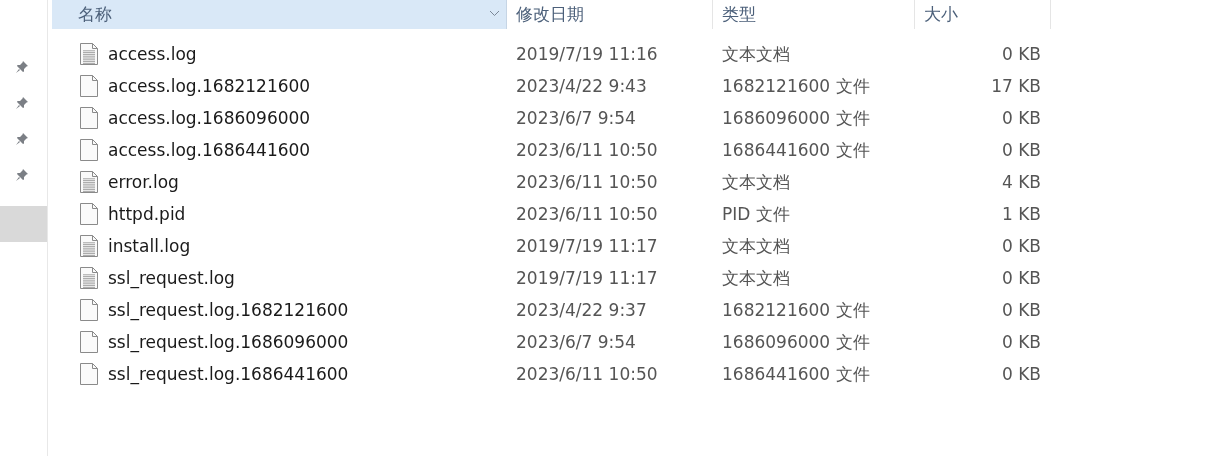  I want to click on file-name: httpd.pid, so click(147, 214).